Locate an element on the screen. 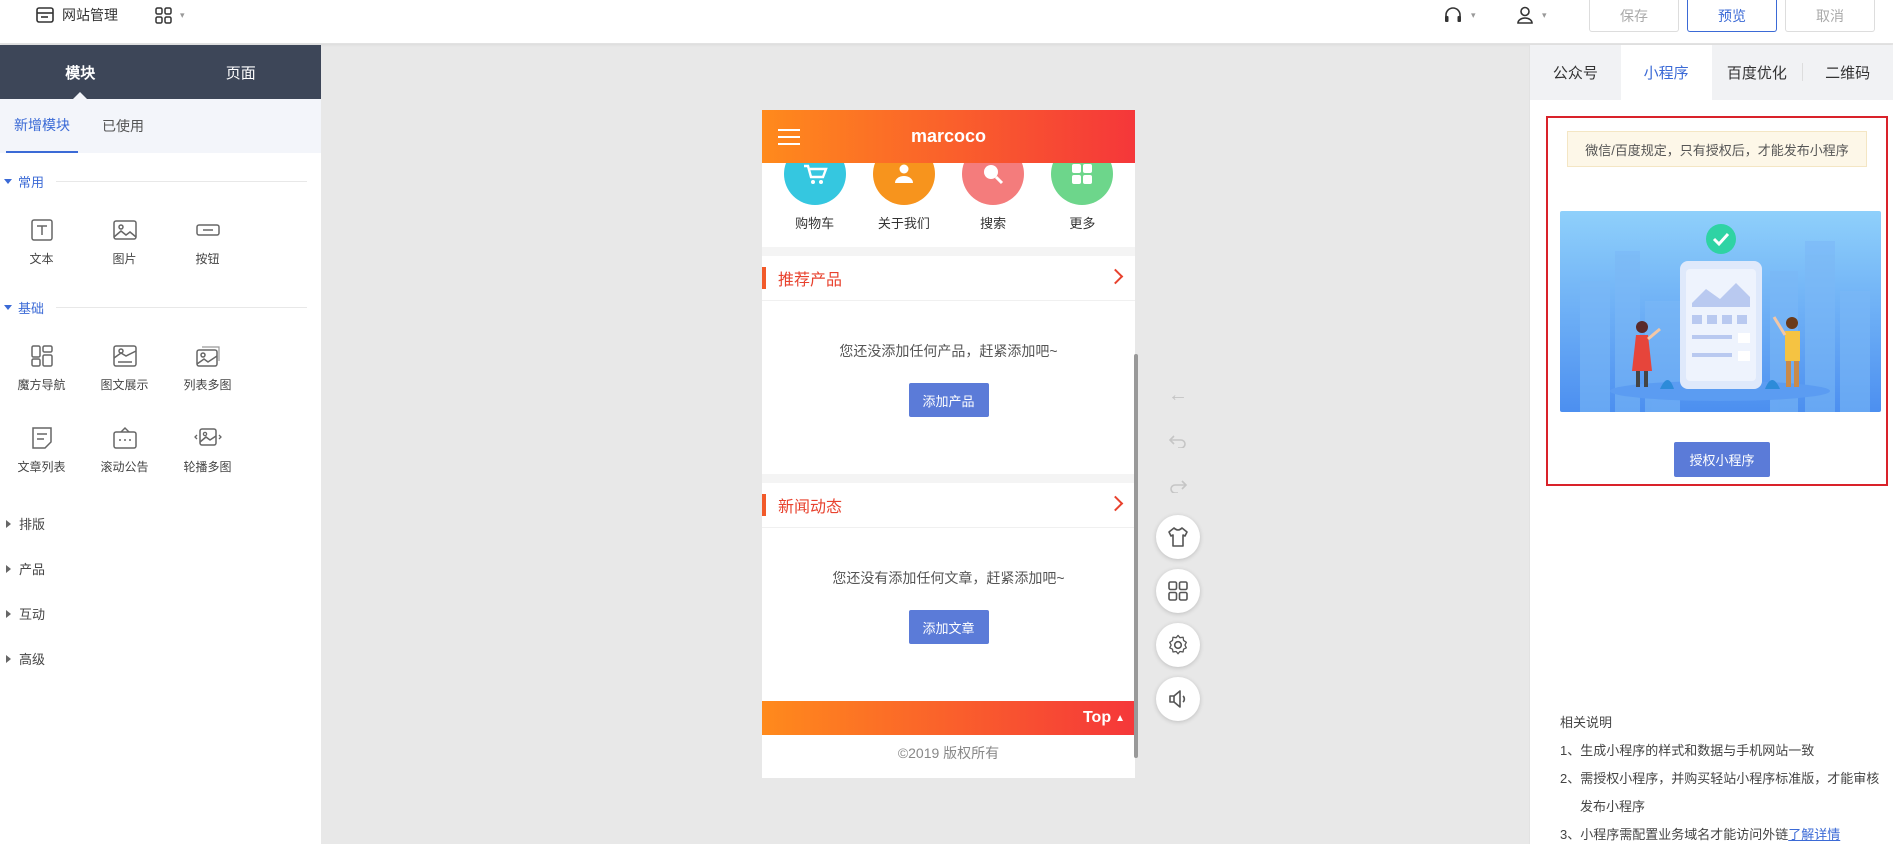  tab-pages: 页面 is located at coordinates (241, 72).